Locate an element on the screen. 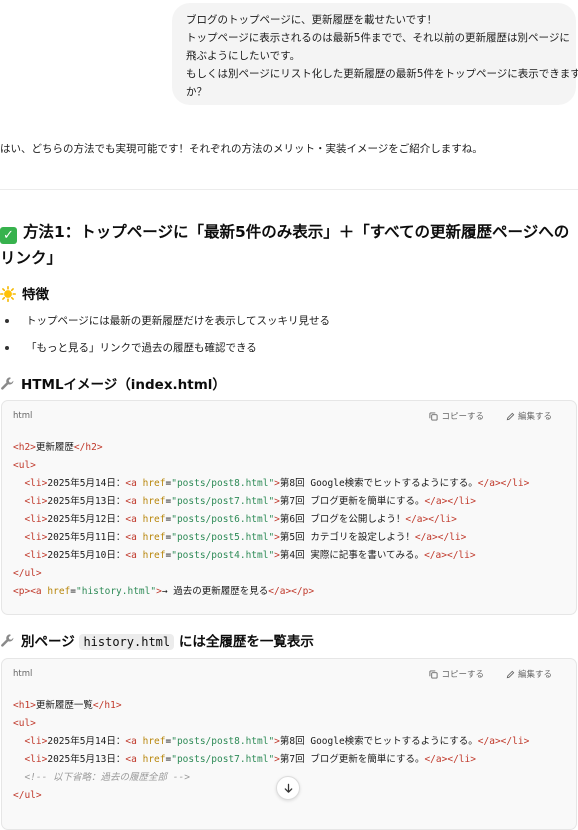 The image size is (578, 830). user-message-line: か？ is located at coordinates (196, 92).